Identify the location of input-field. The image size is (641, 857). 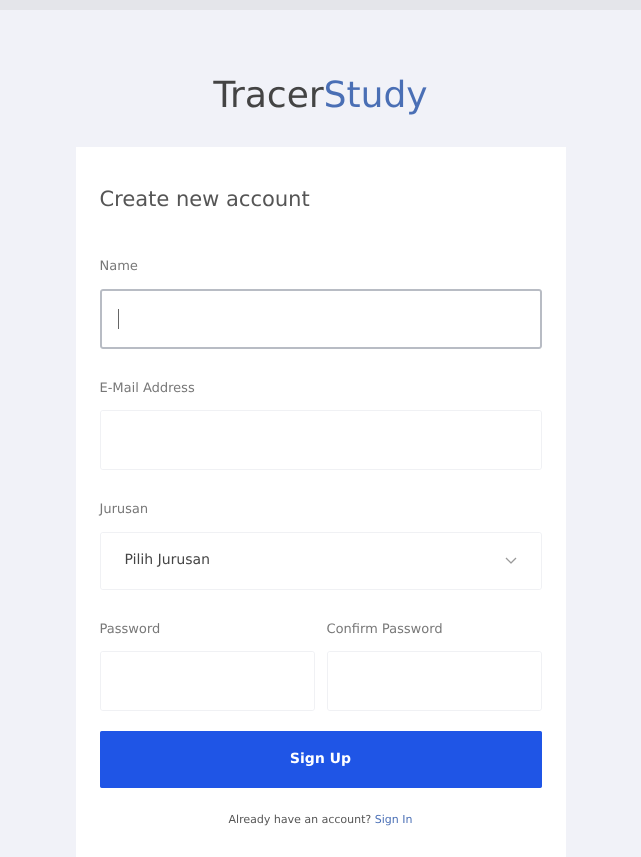
(321, 318).